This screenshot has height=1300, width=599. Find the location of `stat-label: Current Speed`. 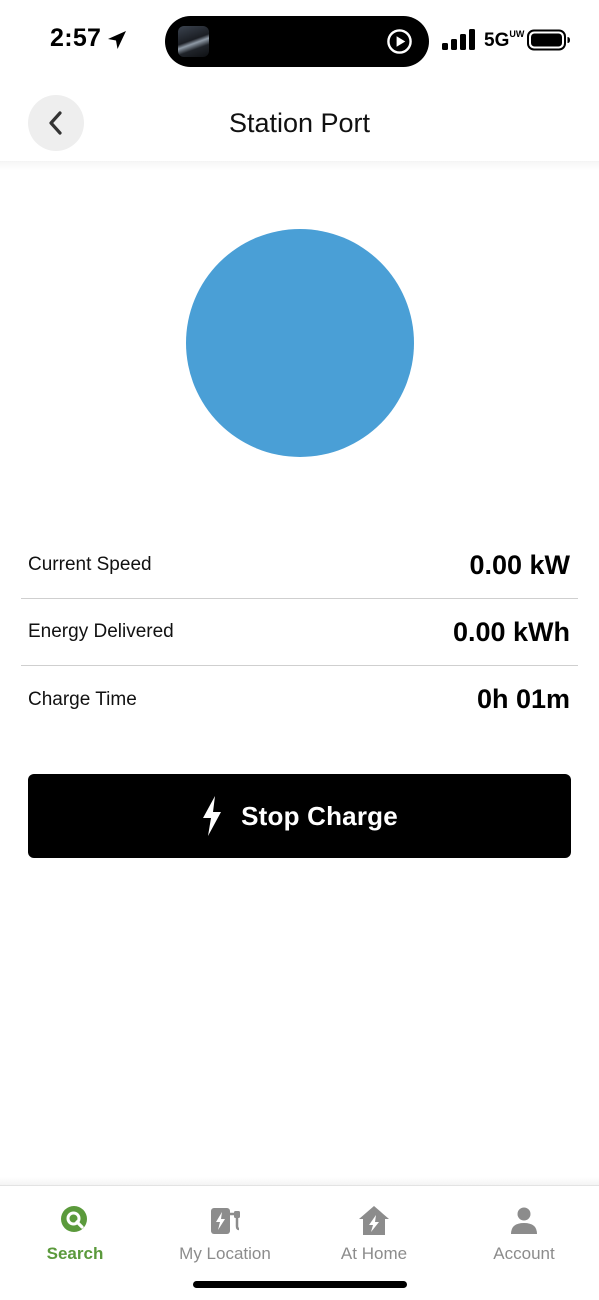

stat-label: Current Speed is located at coordinates (90, 564).